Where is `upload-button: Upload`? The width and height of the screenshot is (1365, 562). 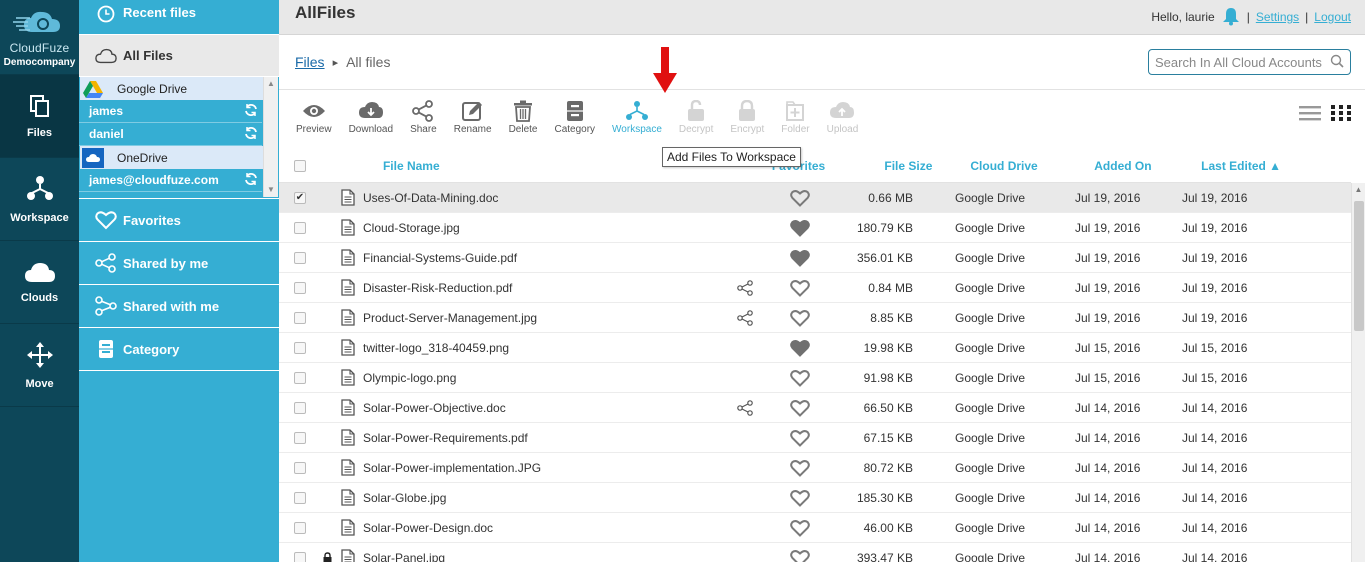 upload-button: Upload is located at coordinates (842, 120).